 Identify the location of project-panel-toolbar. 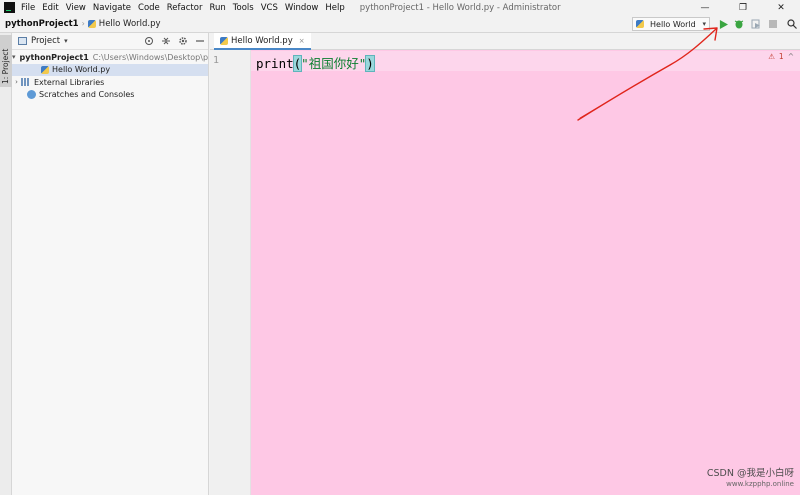
(174, 41).